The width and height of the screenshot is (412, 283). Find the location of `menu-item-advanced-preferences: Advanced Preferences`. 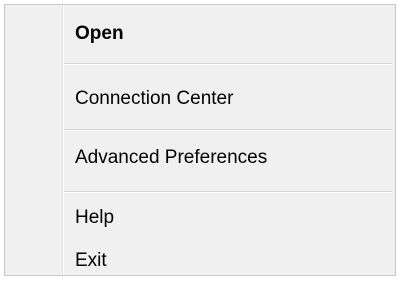

menu-item-advanced-preferences: Advanced Preferences is located at coordinates (200, 158).